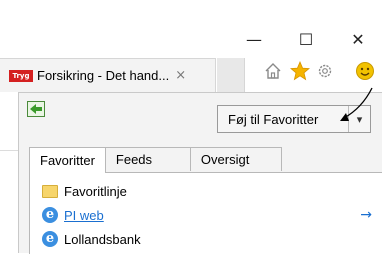  I want to click on browser-tab: Tryg Forsikring - Det hand... ×, so click(108, 75).